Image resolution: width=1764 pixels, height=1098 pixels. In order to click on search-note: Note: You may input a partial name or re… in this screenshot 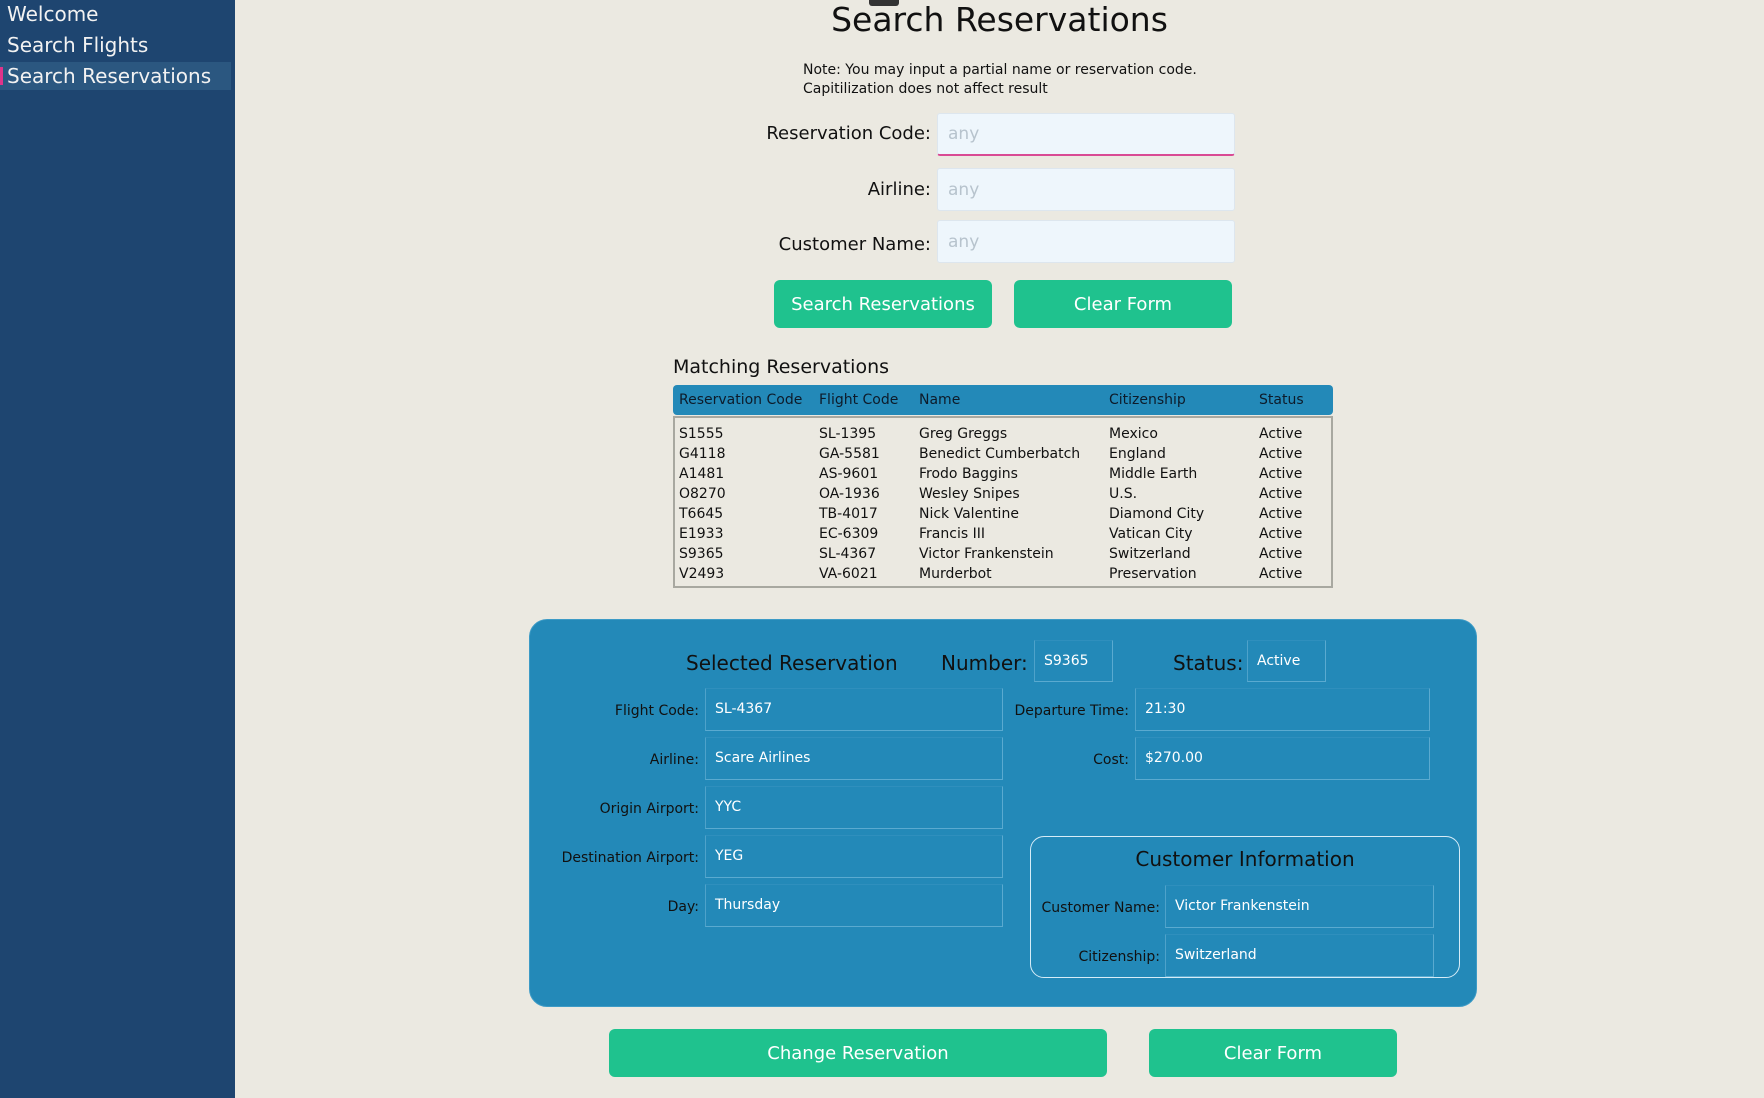, I will do `click(1000, 80)`.